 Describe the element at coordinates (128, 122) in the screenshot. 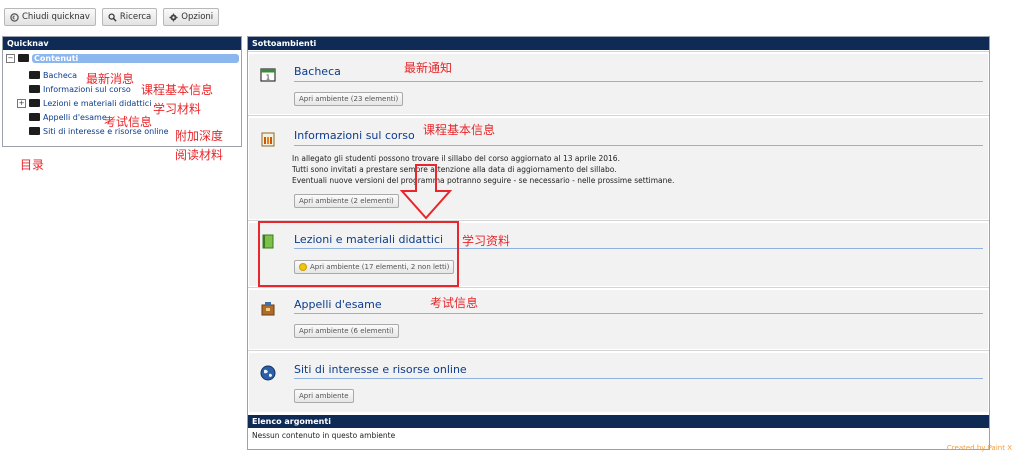

I see `annotation-exam: 考试信息` at that location.